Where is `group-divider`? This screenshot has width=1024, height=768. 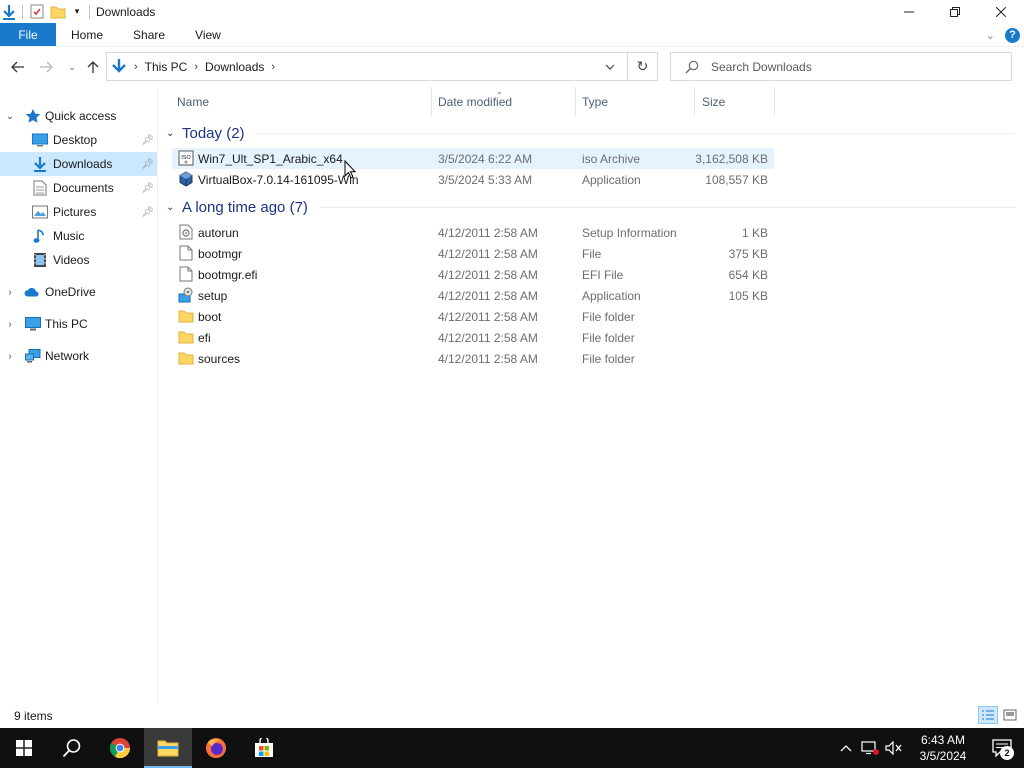
group-divider is located at coordinates (668, 207).